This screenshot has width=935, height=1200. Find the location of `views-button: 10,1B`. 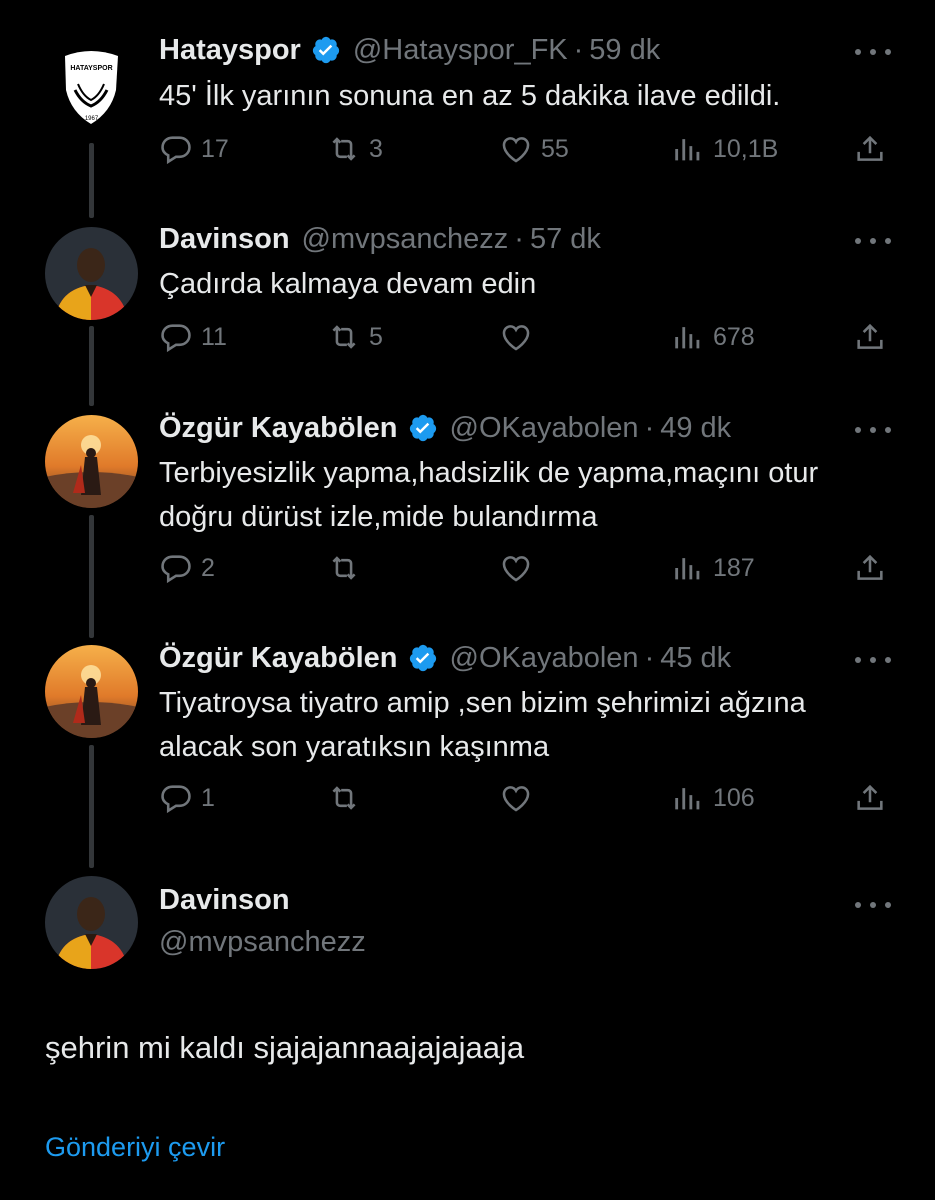

views-button: 10,1B is located at coordinates (724, 149).